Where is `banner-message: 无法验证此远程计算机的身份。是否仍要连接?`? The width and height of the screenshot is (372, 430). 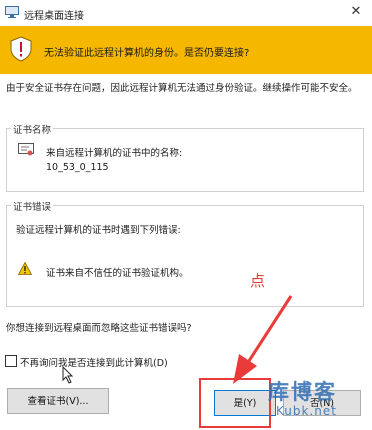
banner-message: 无法验证此远程计算机的身份。是否仍要连接? is located at coordinates (147, 53).